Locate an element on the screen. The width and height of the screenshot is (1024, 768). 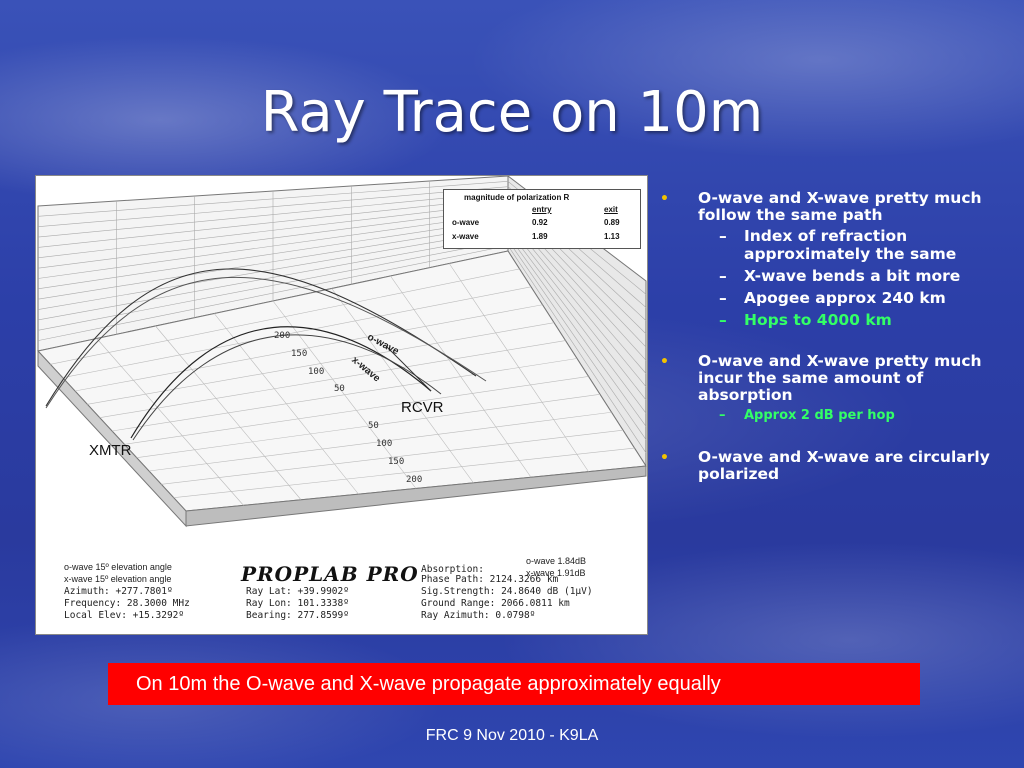
range-tick: 150 is located at coordinates (396, 462).